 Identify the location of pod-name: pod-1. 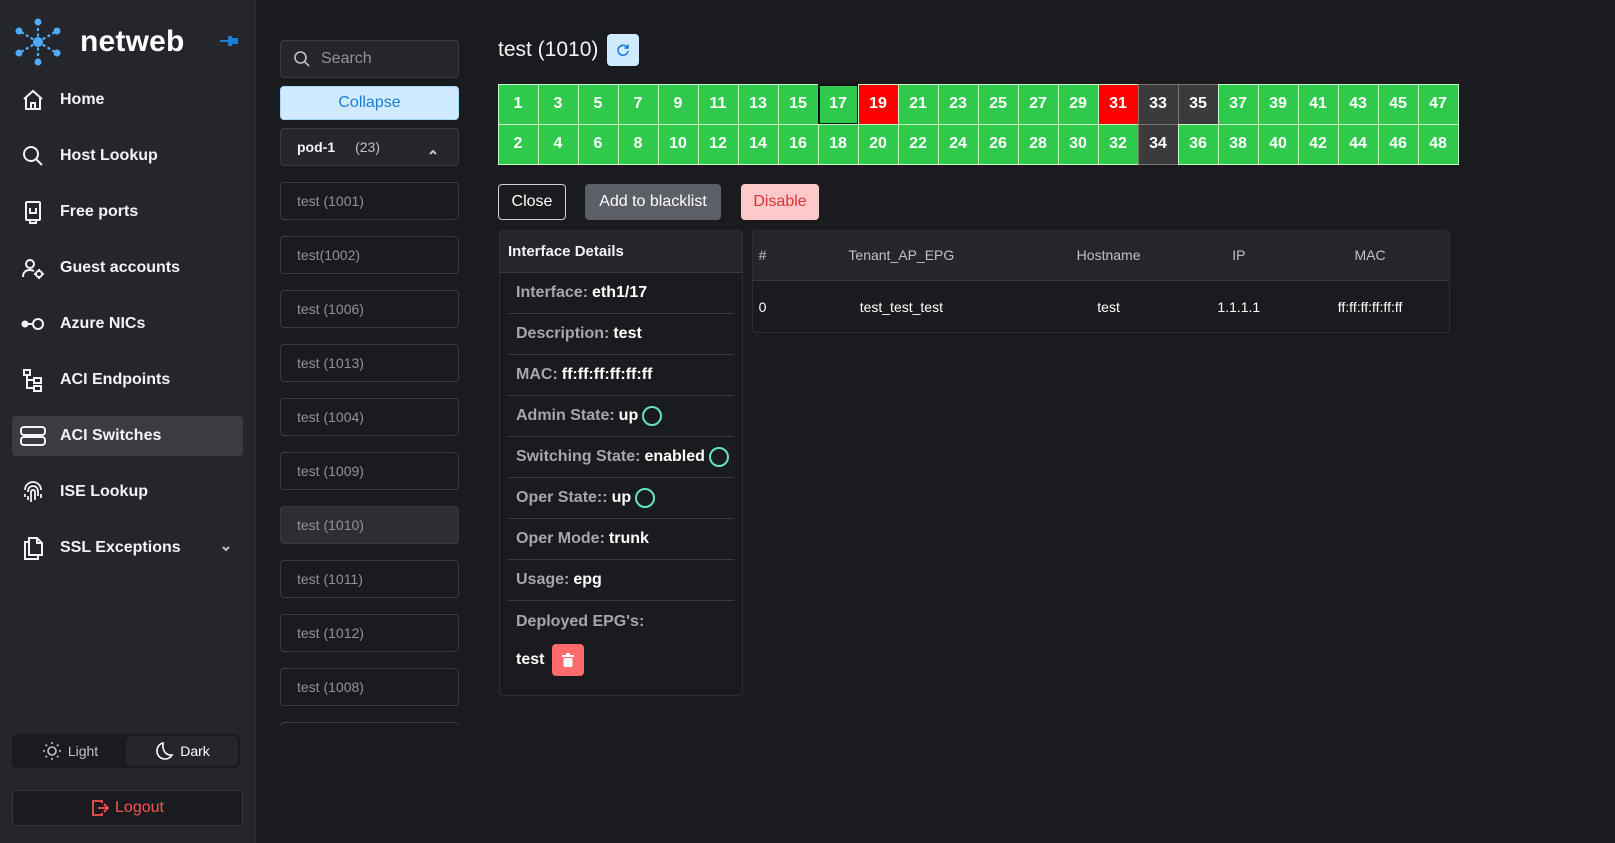
(316, 147).